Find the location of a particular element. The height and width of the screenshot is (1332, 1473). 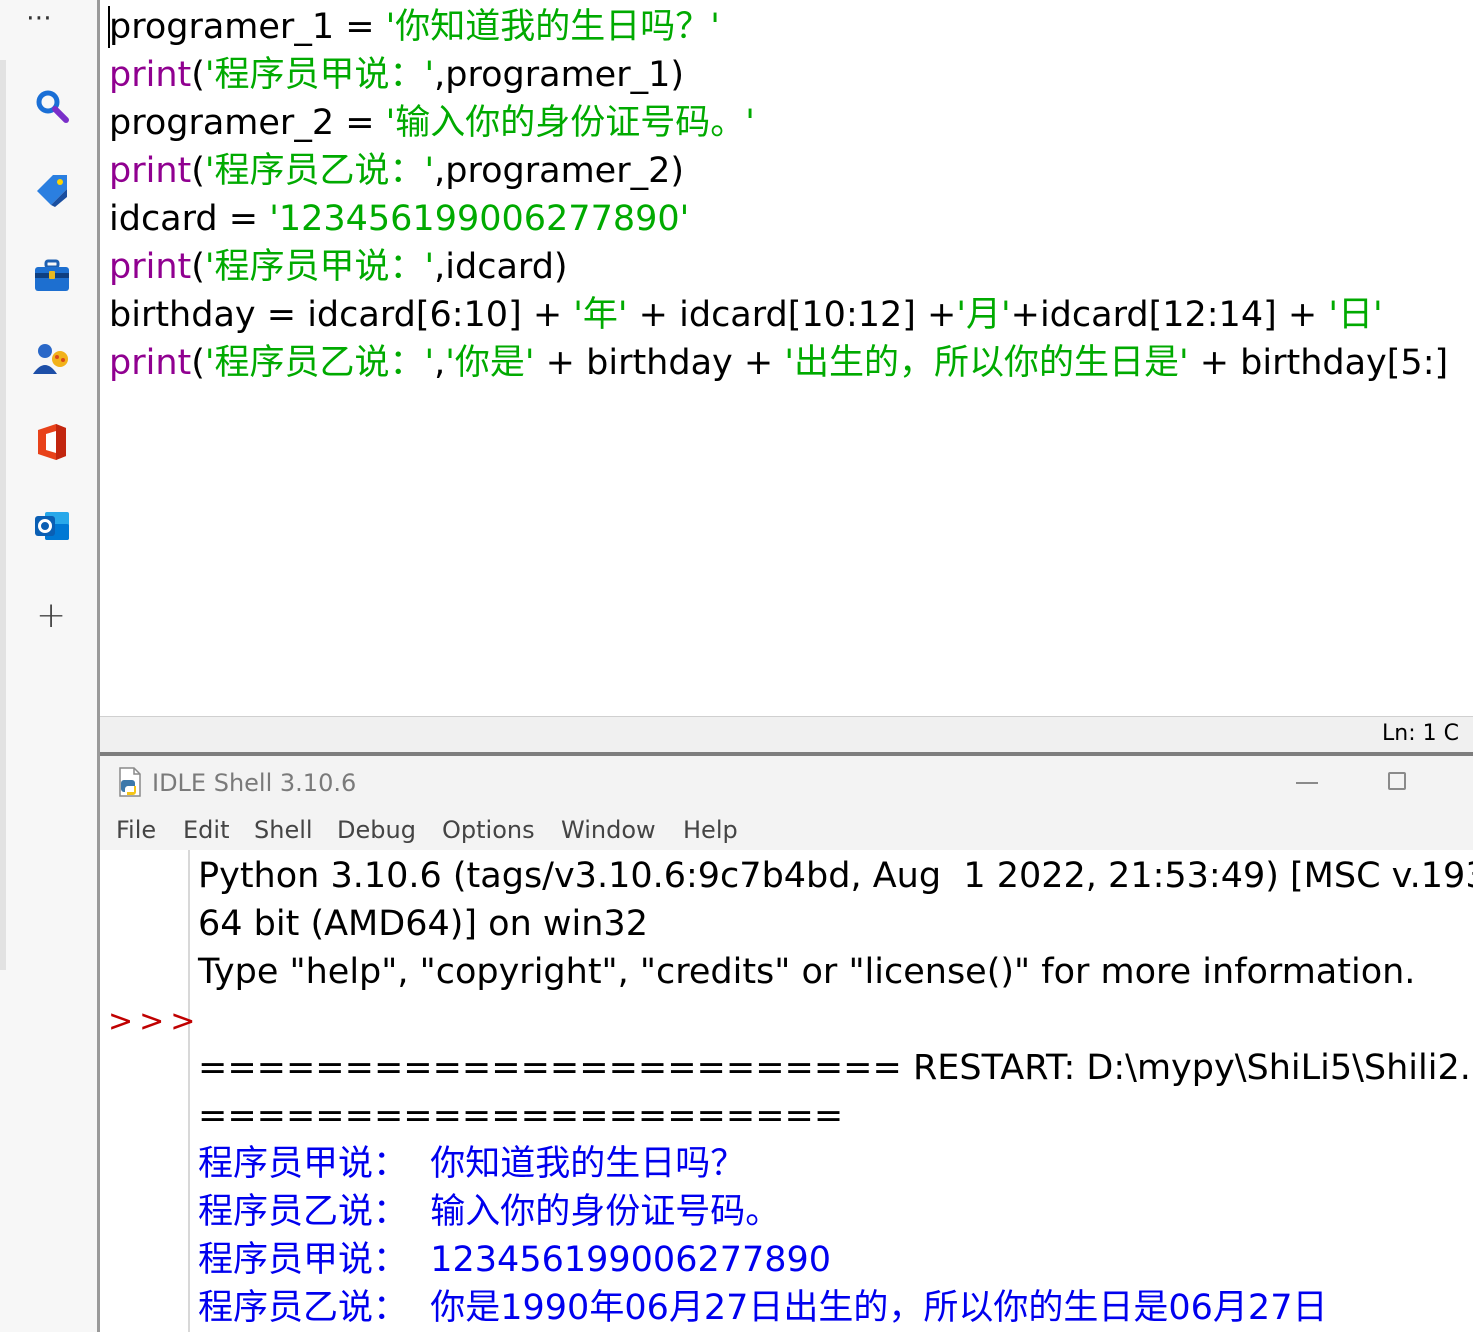

code-text: programer_1 = is located at coordinates (247, 27).